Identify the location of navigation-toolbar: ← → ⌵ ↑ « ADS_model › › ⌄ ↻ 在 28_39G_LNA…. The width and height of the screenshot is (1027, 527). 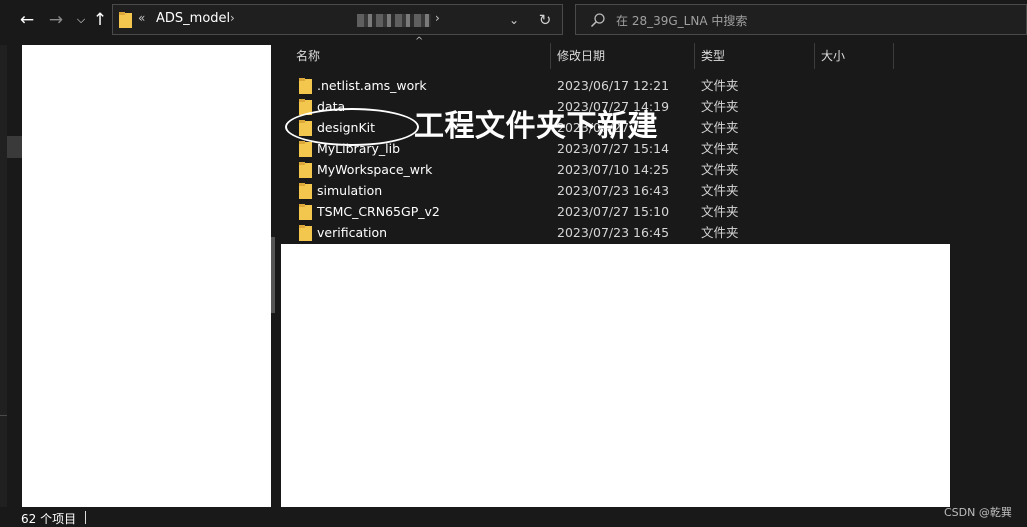
(513, 20).